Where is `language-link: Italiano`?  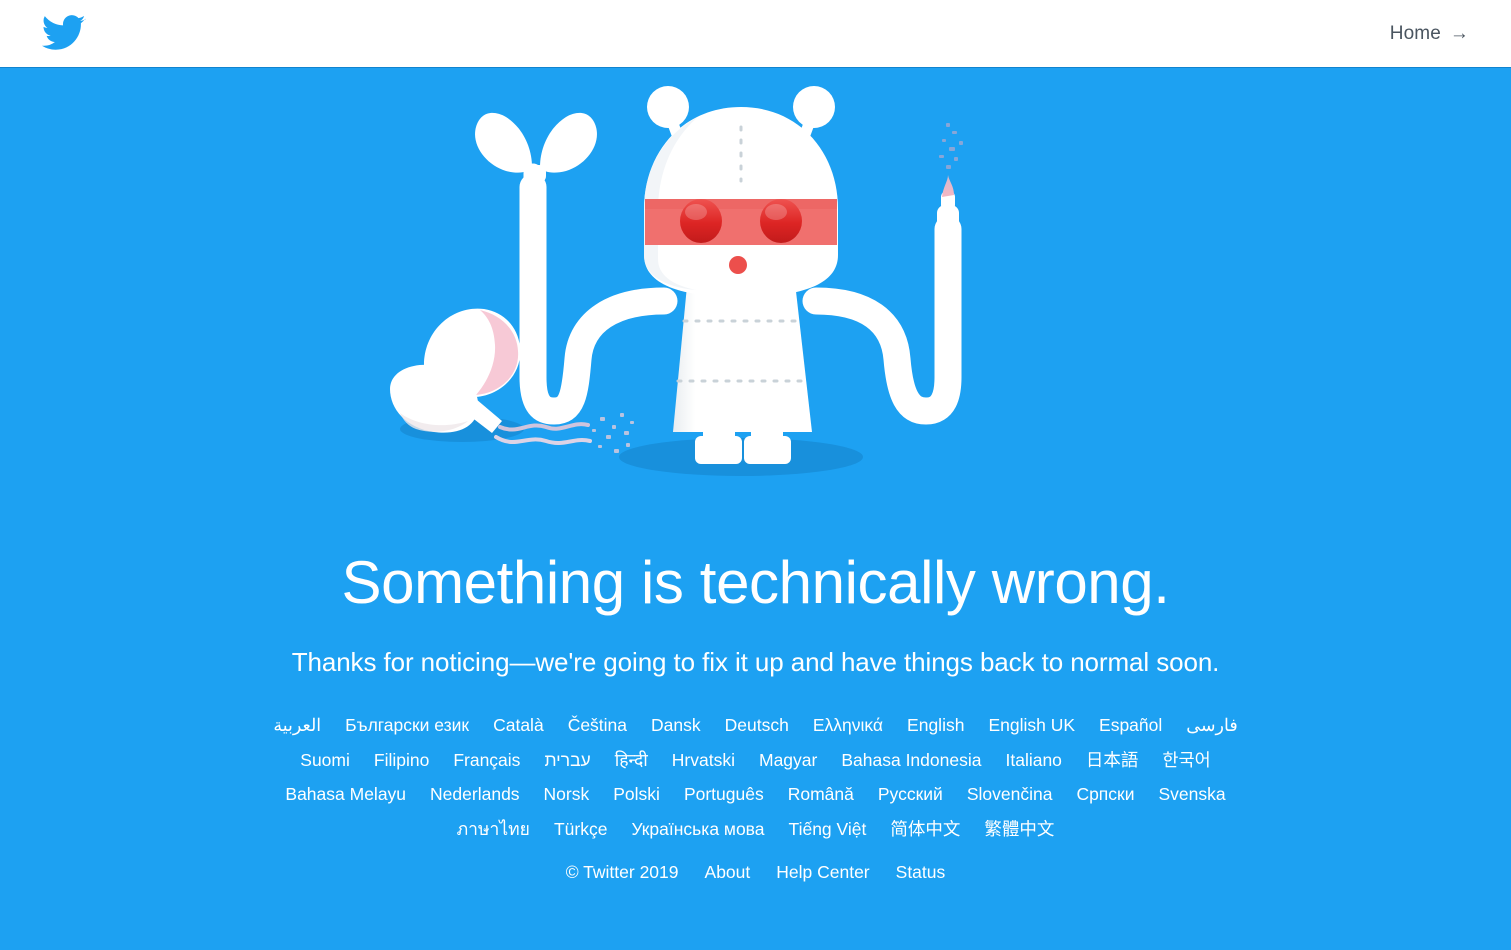
language-link: Italiano is located at coordinates (1033, 761).